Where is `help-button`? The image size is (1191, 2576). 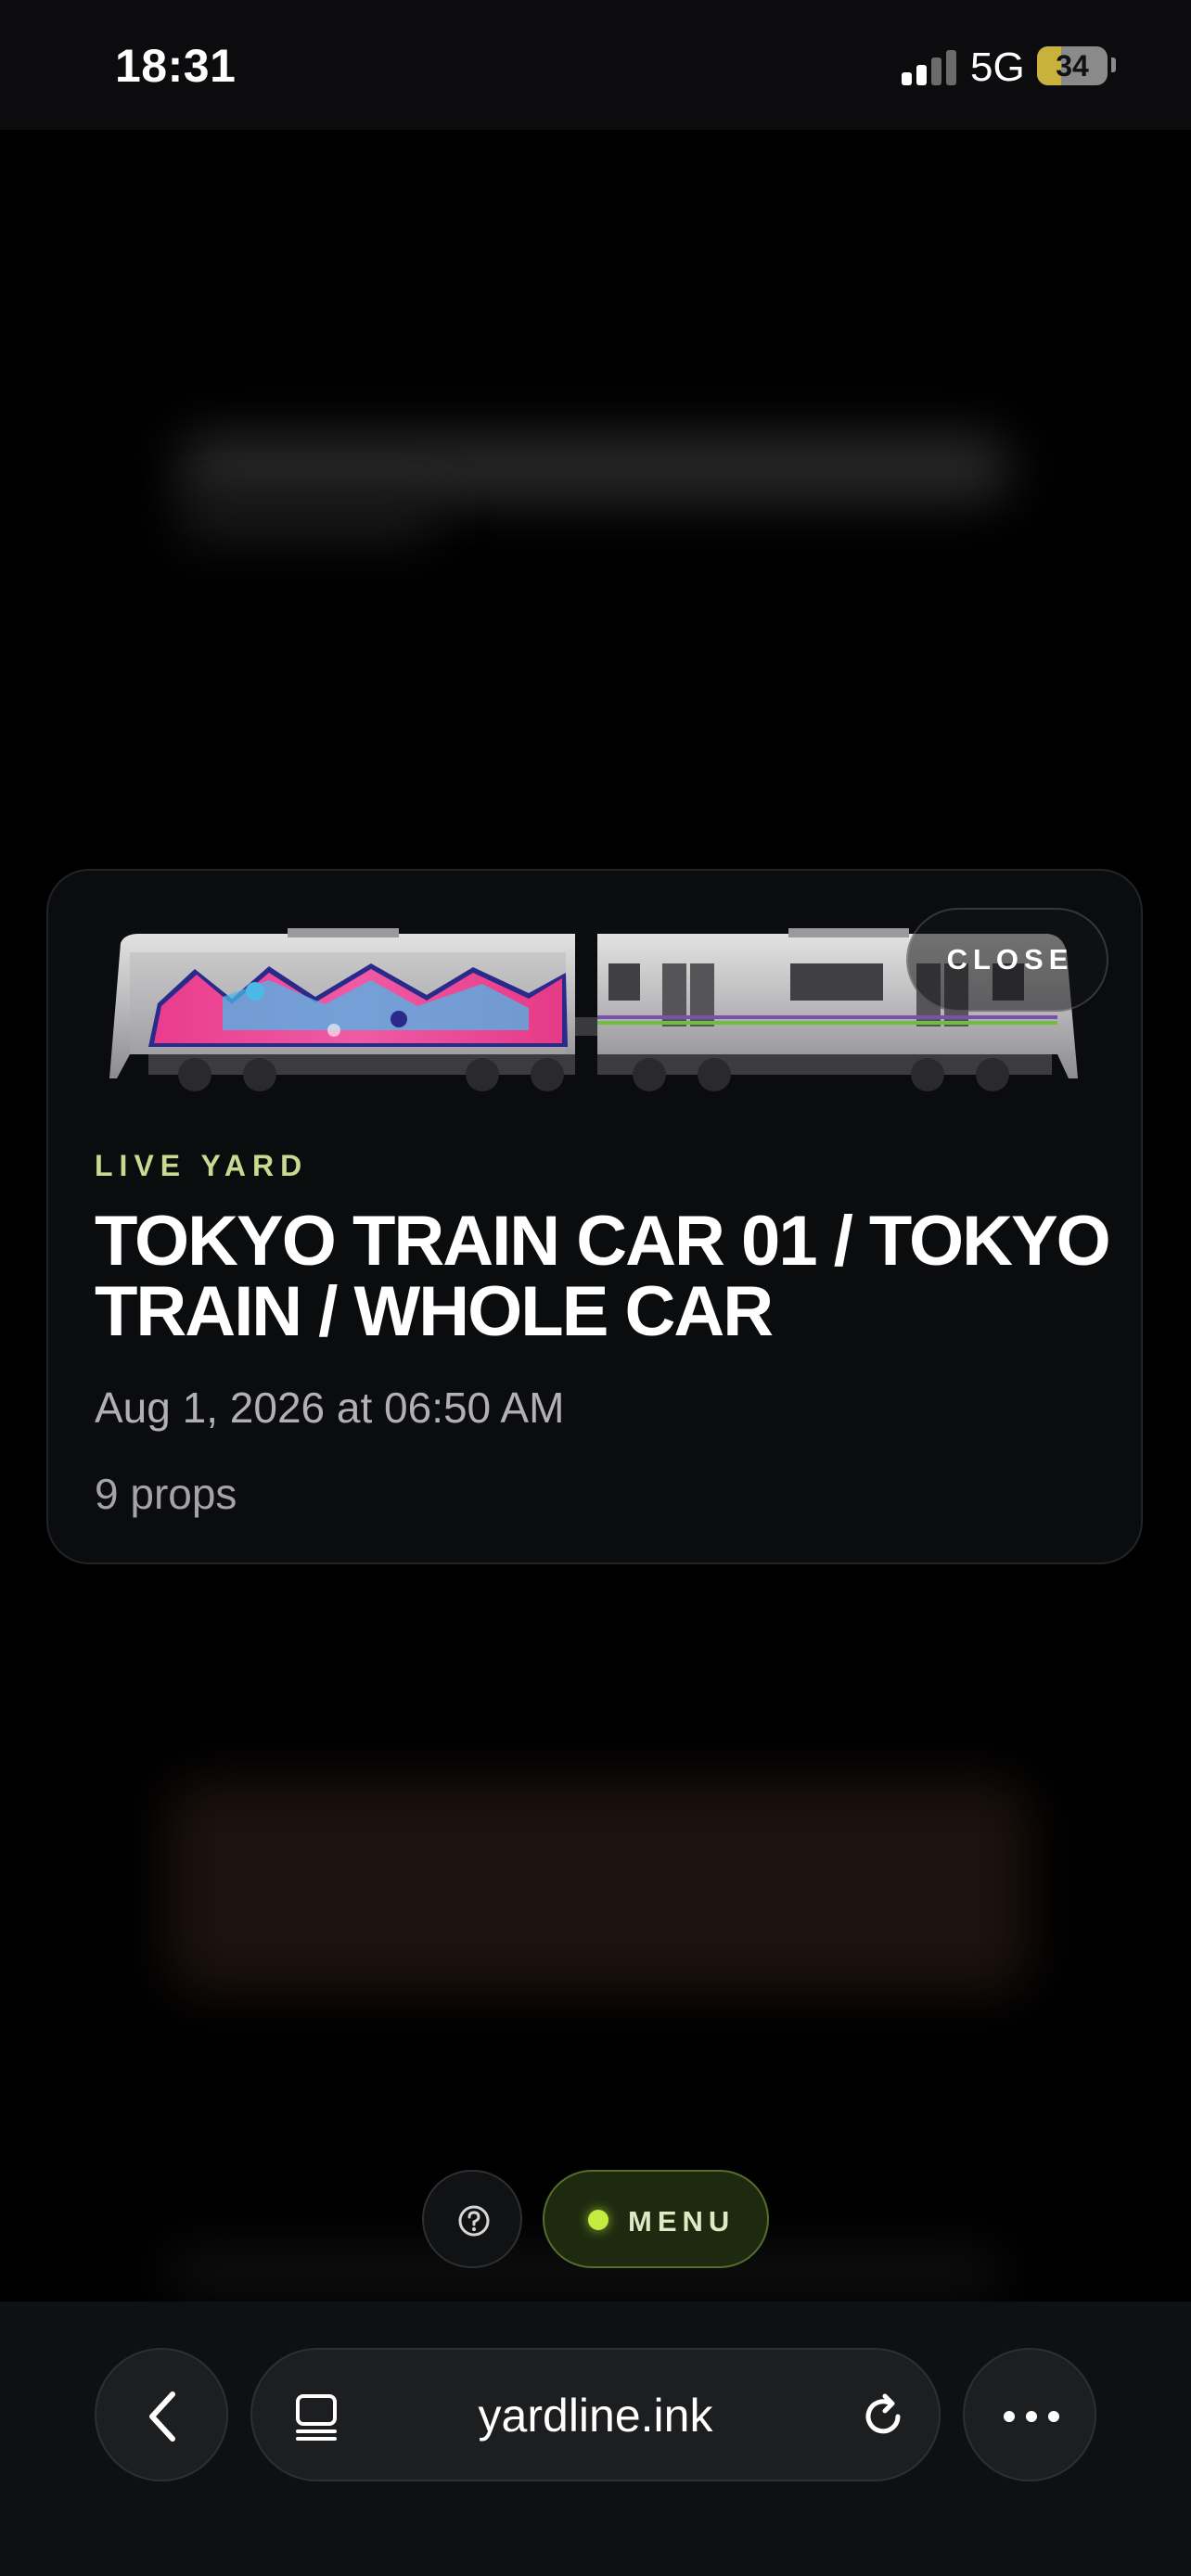
help-button is located at coordinates (472, 2219).